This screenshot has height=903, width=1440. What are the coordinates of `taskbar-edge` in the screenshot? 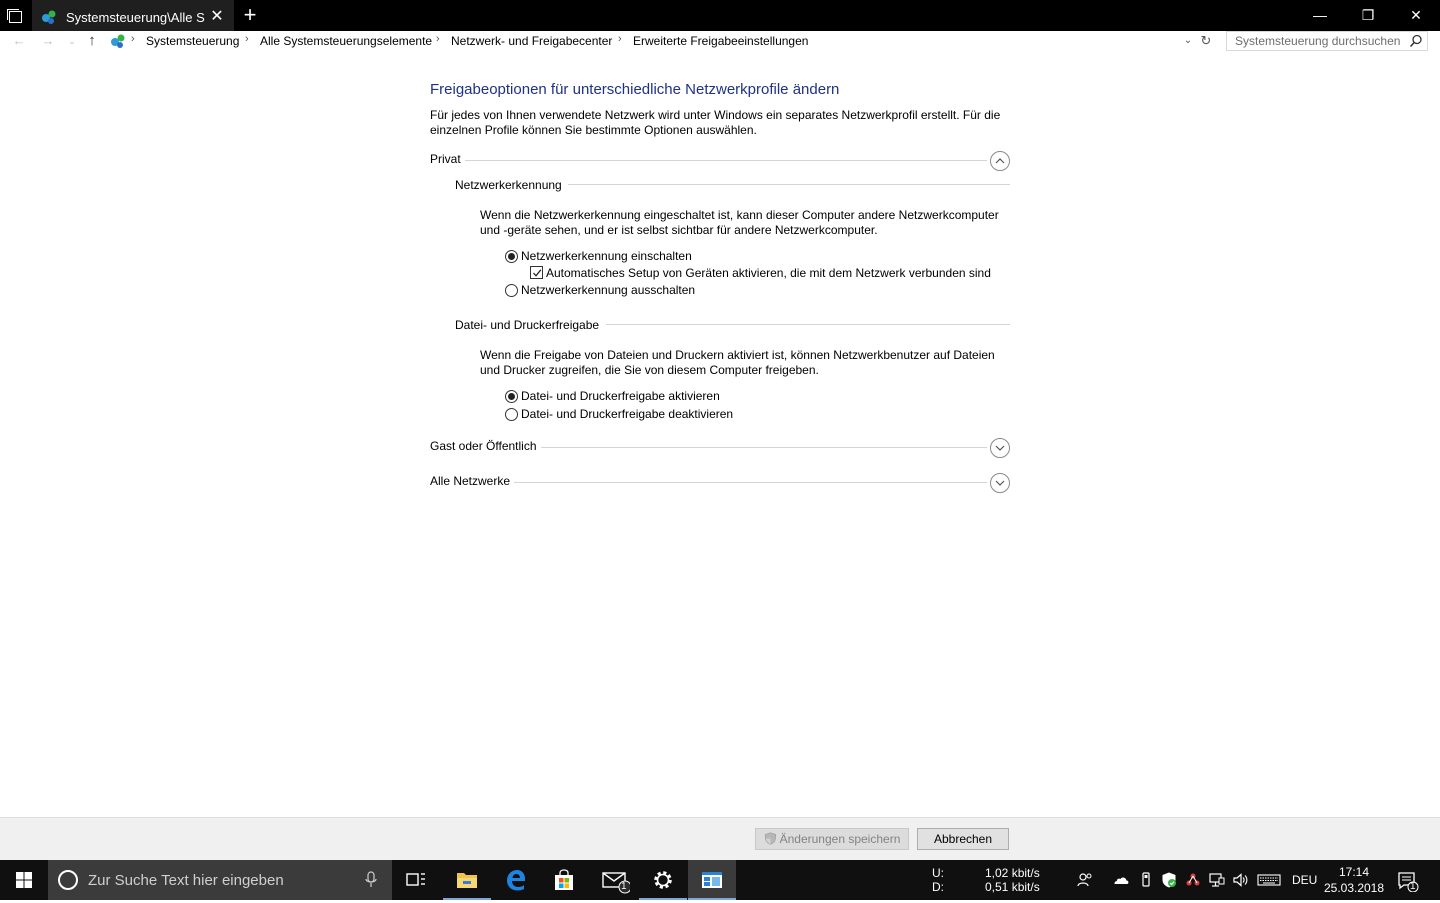 It's located at (516, 880).